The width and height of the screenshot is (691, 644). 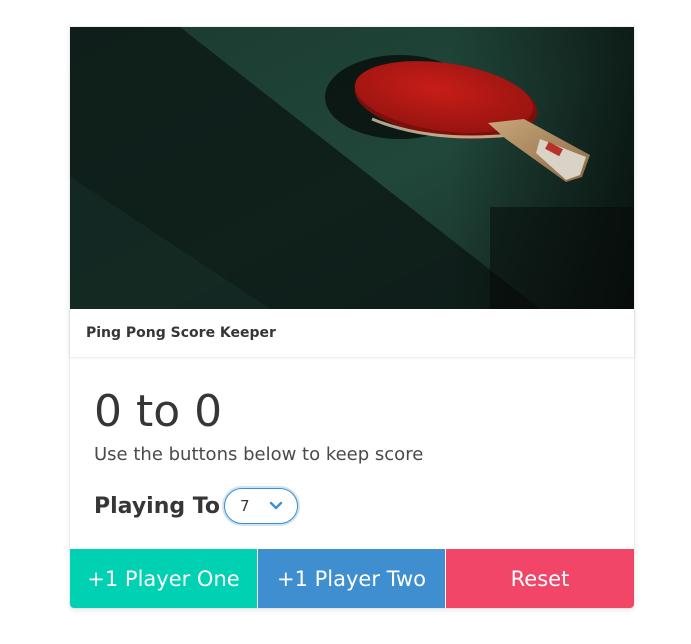 What do you see at coordinates (352, 333) in the screenshot?
I see `card-header: Ping Pong Score Keeper` at bounding box center [352, 333].